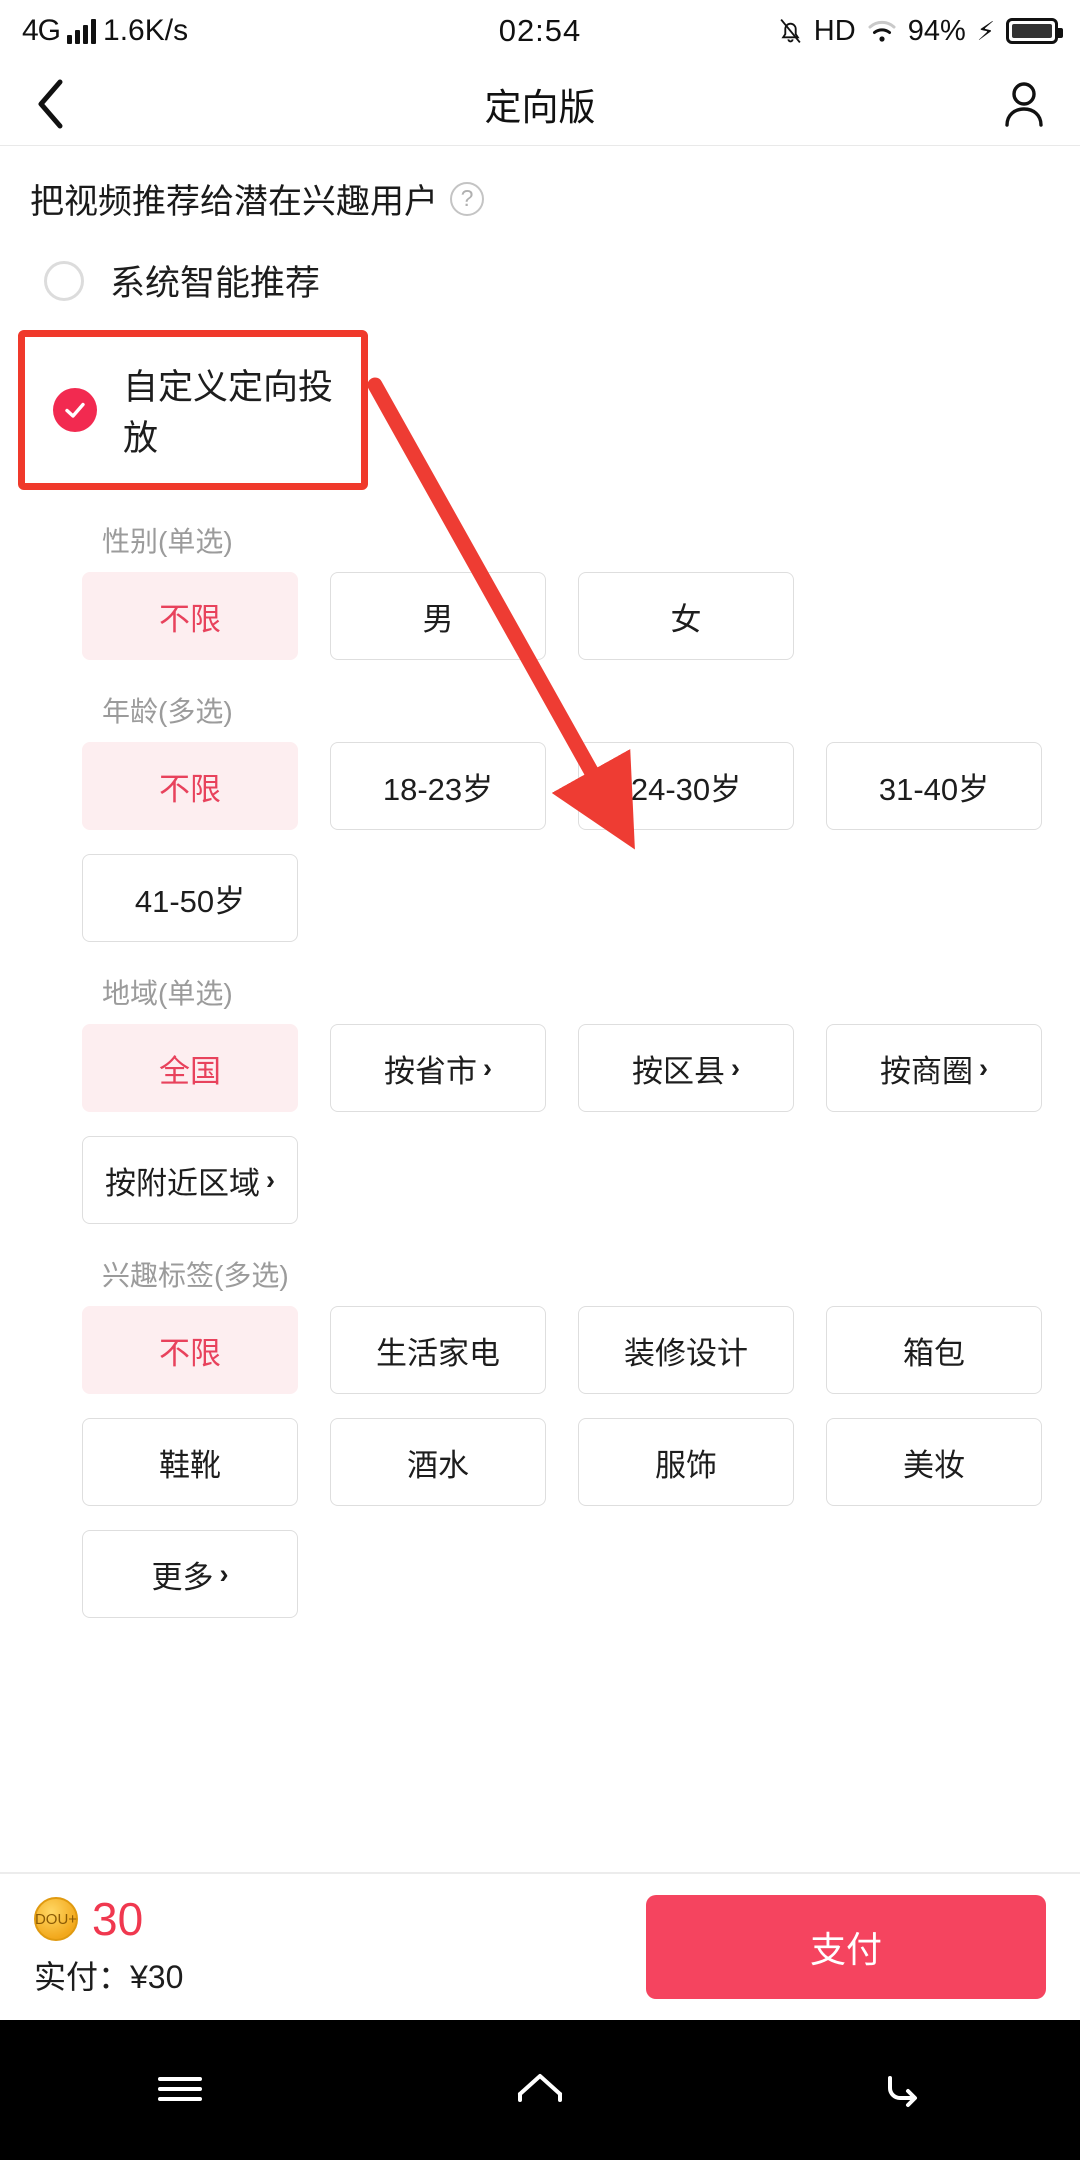 This screenshot has width=1080, height=2160. Describe the element at coordinates (430, 1071) in the screenshot. I see `chip-label: 按省市` at that location.